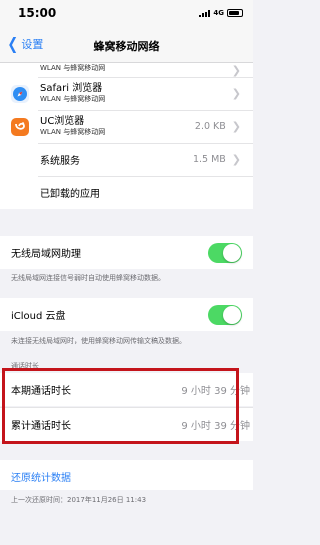  Describe the element at coordinates (71, 88) in the screenshot. I see `app-name: Safari 浏览器` at that location.